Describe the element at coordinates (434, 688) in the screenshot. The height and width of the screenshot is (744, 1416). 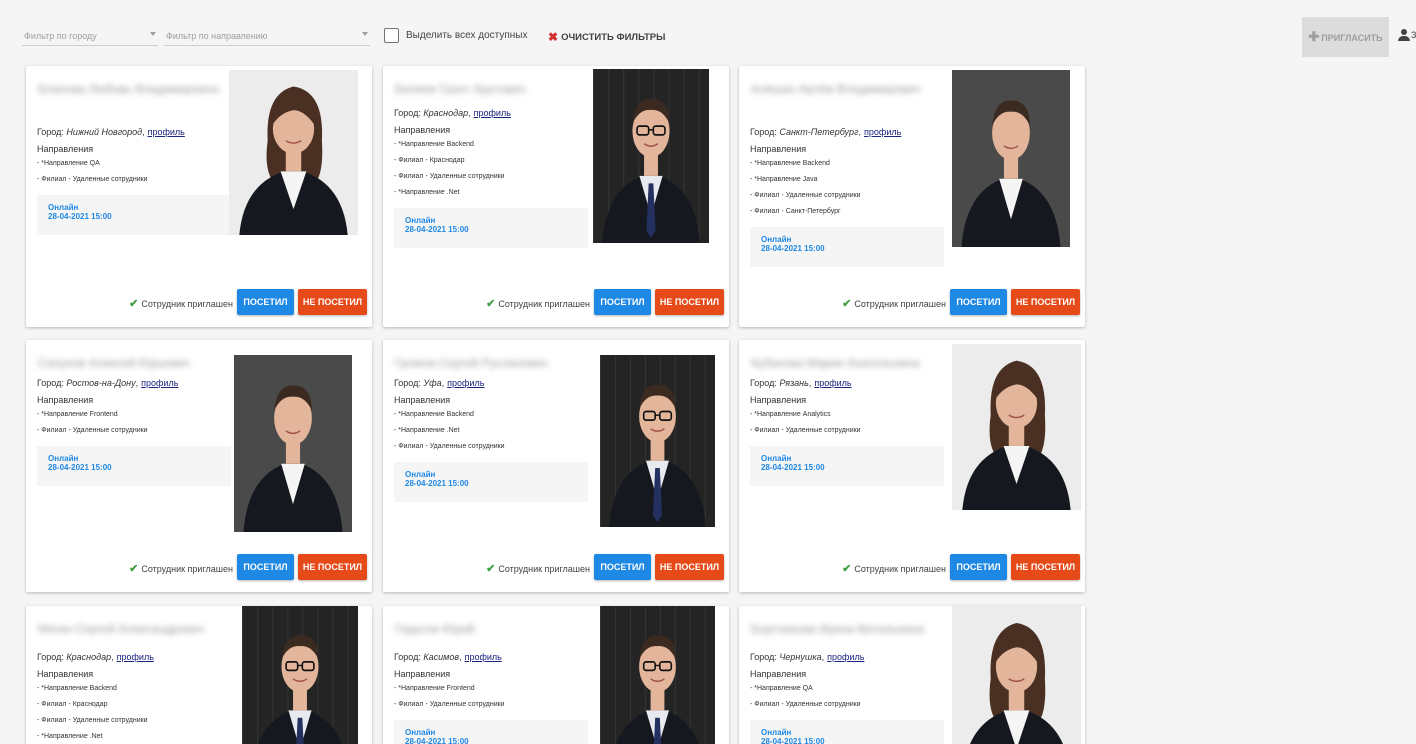
I see `direction-item: - *Направление Frontend` at that location.